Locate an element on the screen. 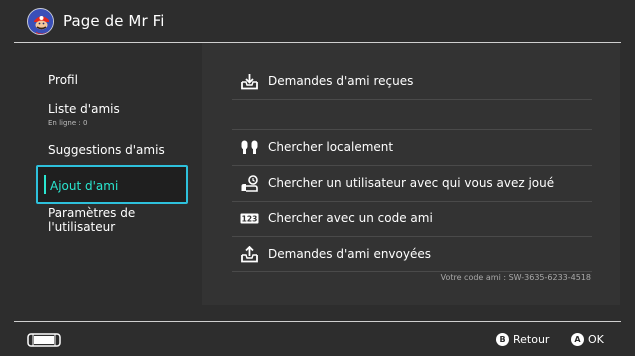 The image size is (635, 356). sidebar-item-liste-amis: Liste d'amis En ligne : 0 is located at coordinates (118, 116).